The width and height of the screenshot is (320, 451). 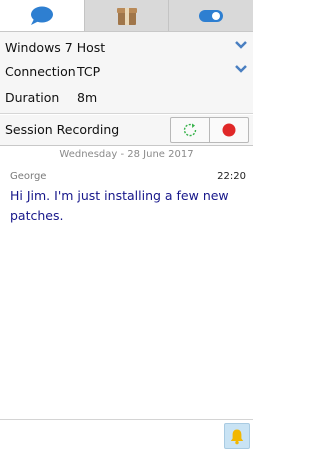 What do you see at coordinates (55, 47) in the screenshot?
I see `host-name: Windows 7 Host` at bounding box center [55, 47].